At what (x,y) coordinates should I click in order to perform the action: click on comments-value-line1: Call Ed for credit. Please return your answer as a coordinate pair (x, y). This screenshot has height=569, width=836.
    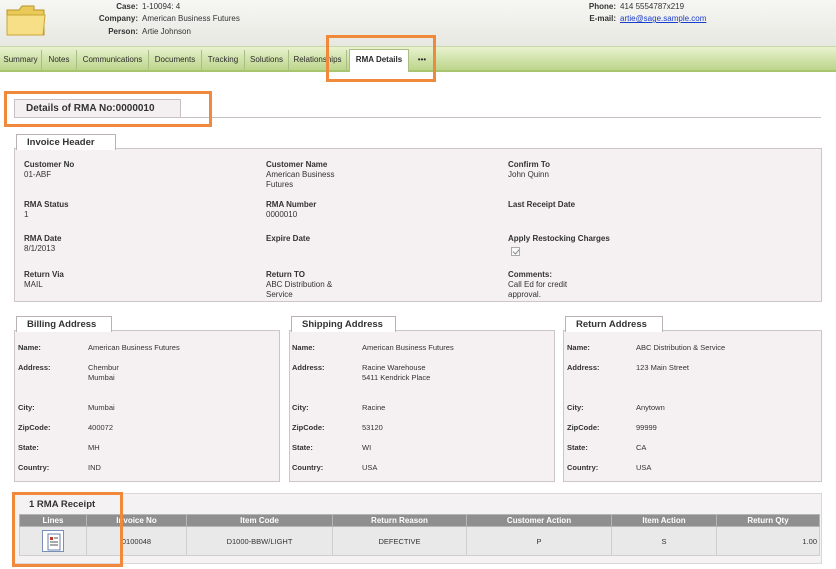
    Looking at the image, I should click on (538, 284).